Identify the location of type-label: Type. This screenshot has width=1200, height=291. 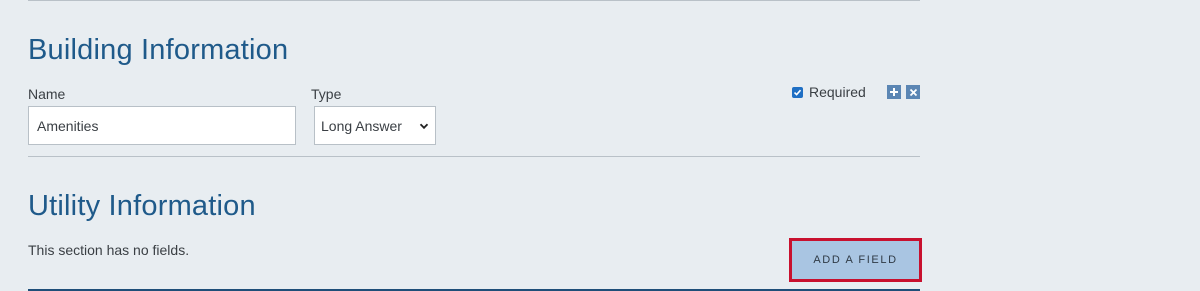
(326, 94).